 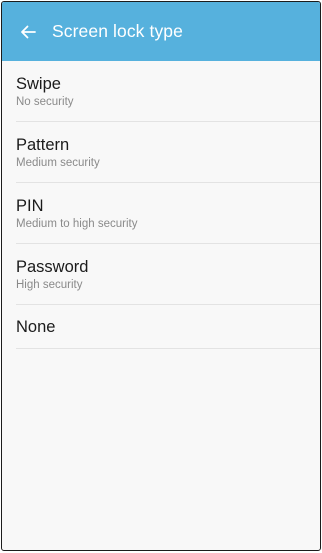 I want to click on option-title: PIN, so click(x=30, y=205).